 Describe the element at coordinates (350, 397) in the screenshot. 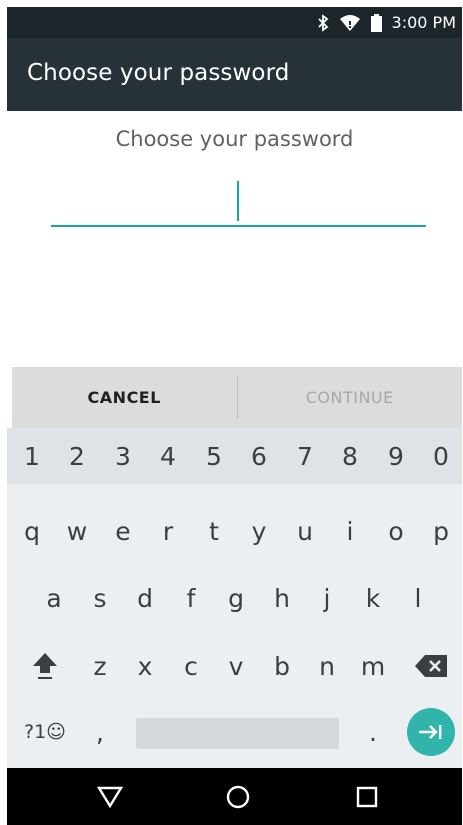

I see `continue-button: CONTINUE` at that location.